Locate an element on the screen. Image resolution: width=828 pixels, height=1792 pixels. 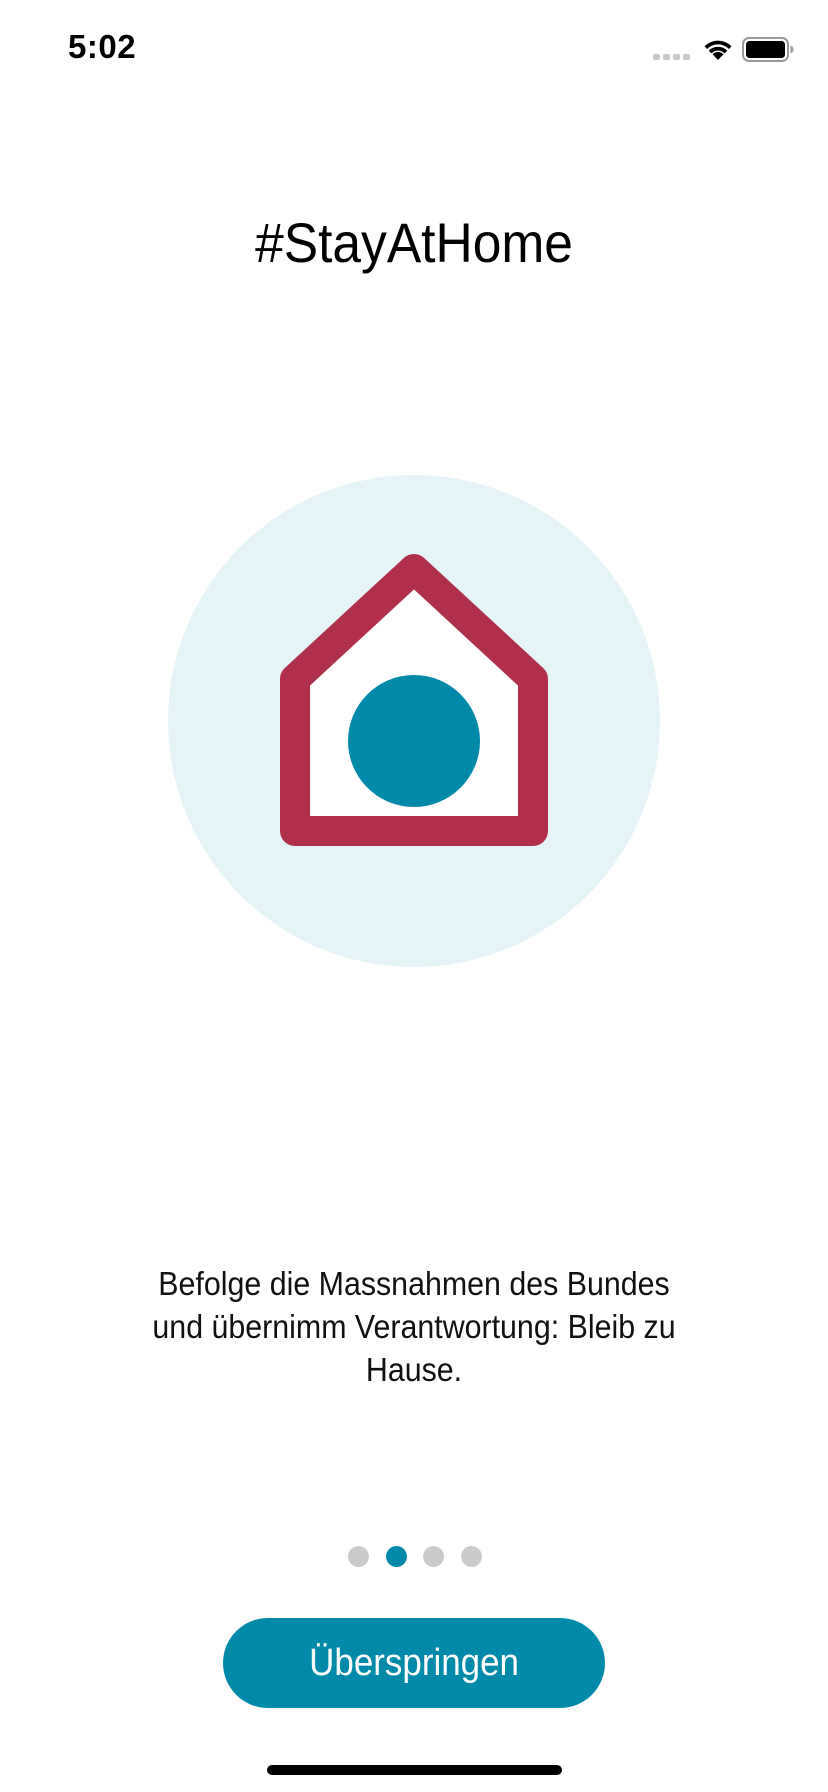
person-circle is located at coordinates (414, 741).